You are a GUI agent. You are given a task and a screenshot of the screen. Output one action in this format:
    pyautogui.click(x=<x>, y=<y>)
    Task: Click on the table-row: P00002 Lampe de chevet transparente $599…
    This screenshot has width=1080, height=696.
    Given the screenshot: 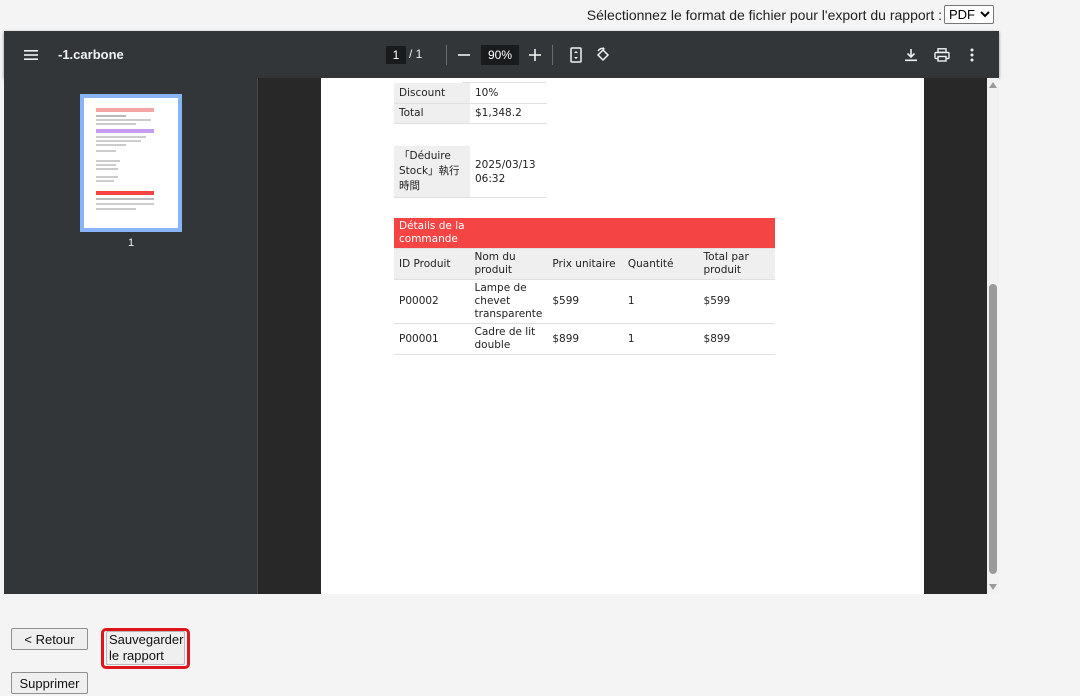 What is the action you would take?
    pyautogui.click(x=584, y=301)
    